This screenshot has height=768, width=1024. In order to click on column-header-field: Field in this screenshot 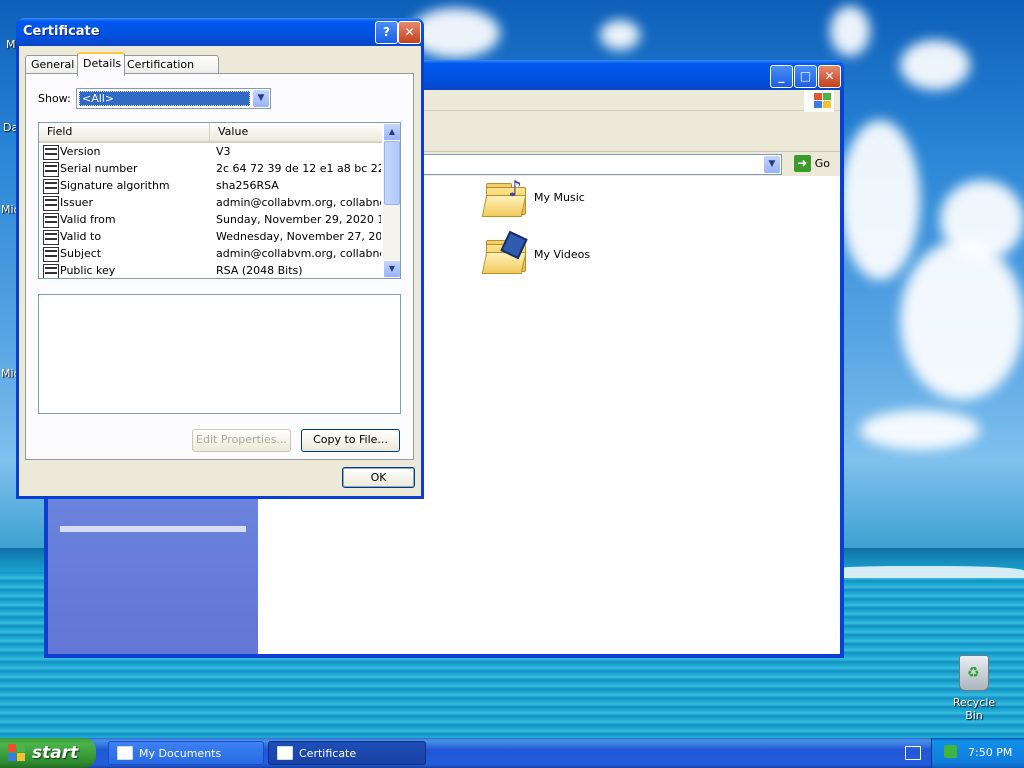, I will do `click(124, 132)`.